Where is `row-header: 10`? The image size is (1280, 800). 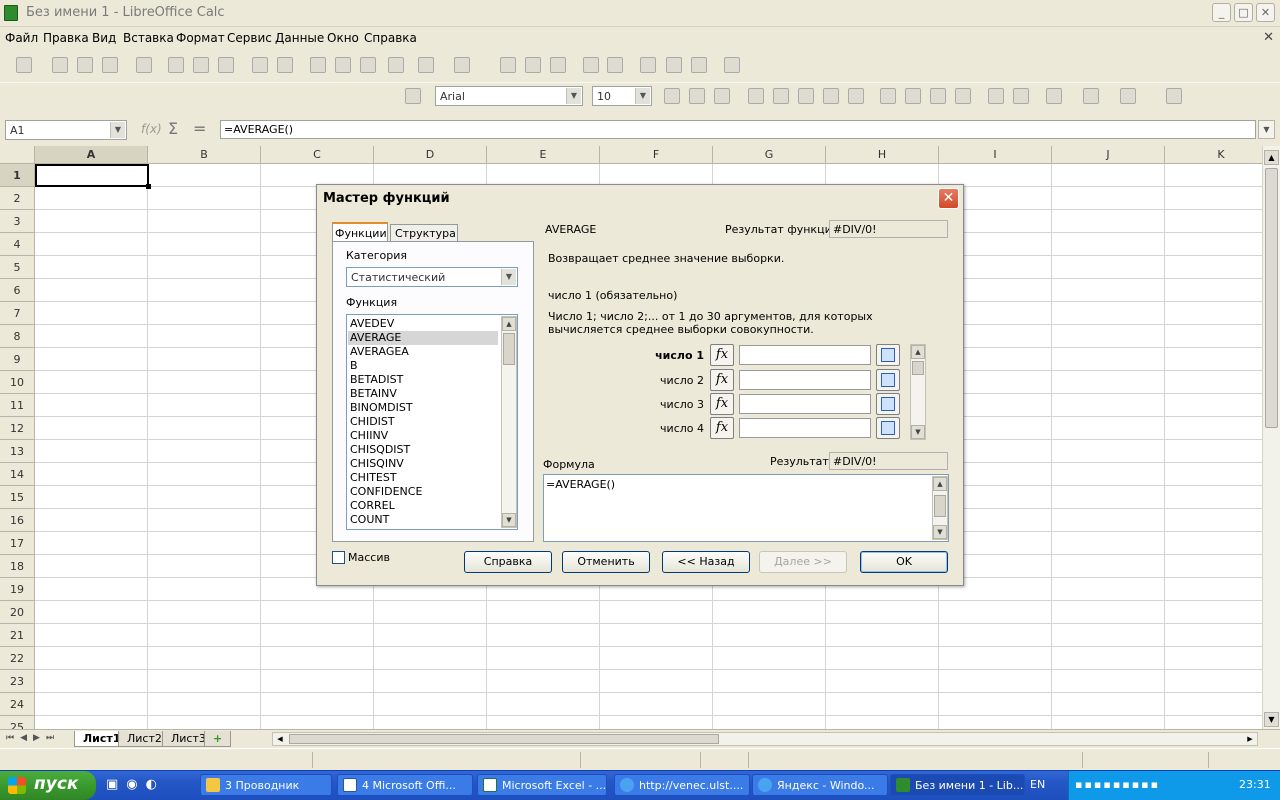 row-header: 10 is located at coordinates (17, 382).